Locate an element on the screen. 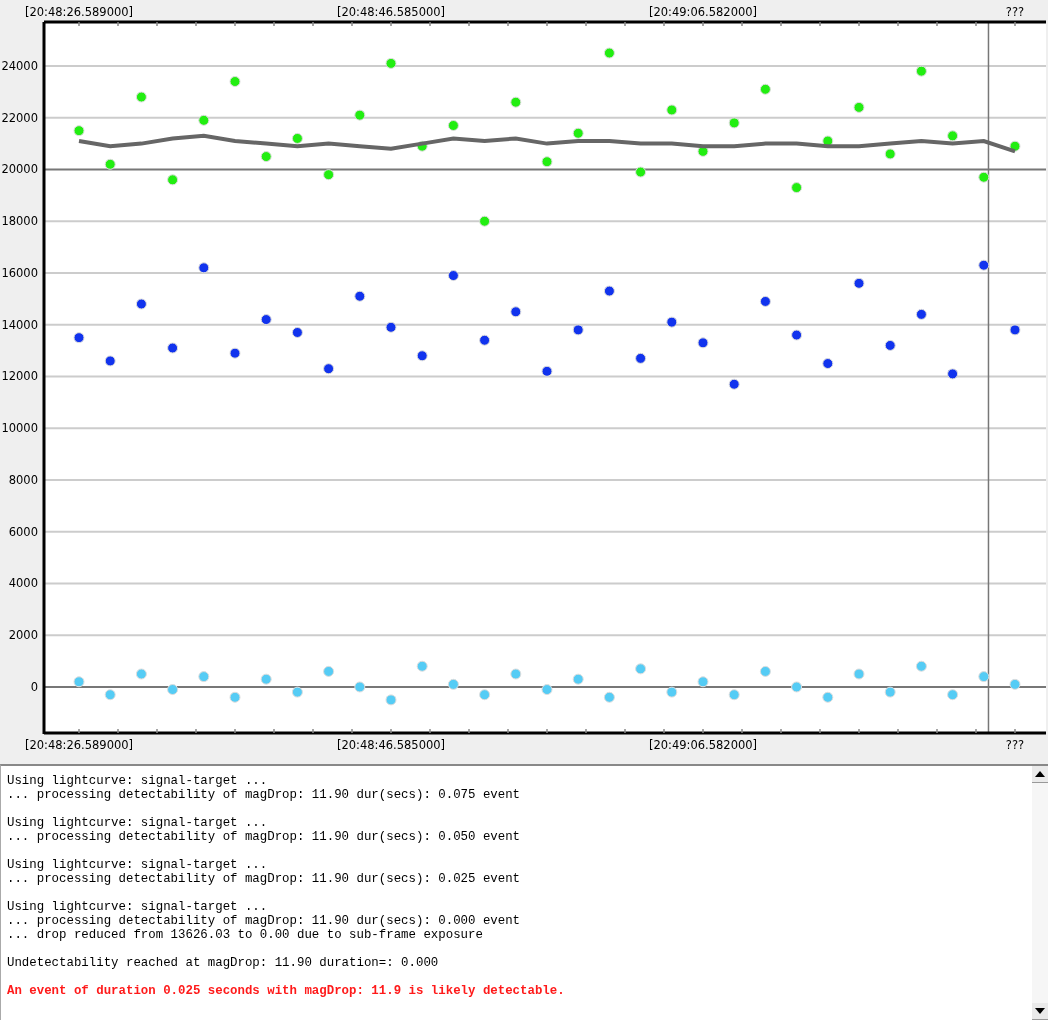  y-tick-label: 24000 is located at coordinates (19, 66).